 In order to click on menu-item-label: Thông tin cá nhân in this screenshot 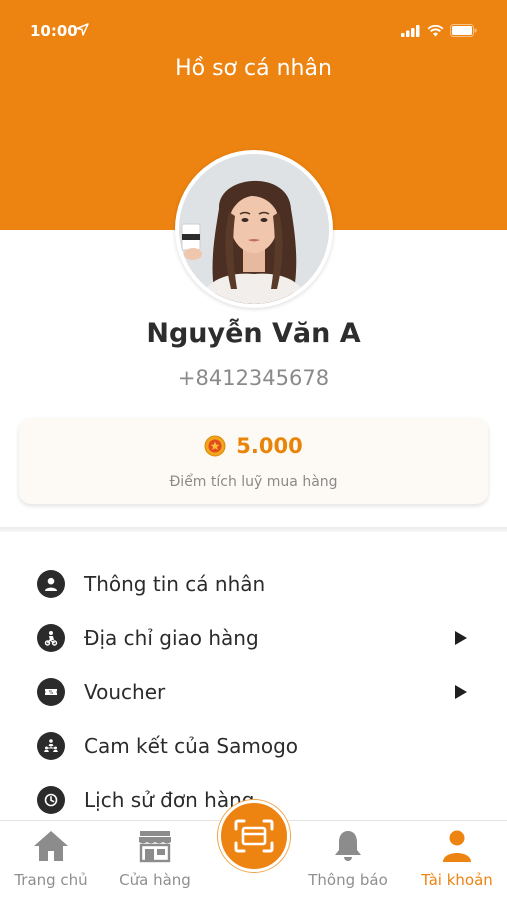, I will do `click(175, 584)`.